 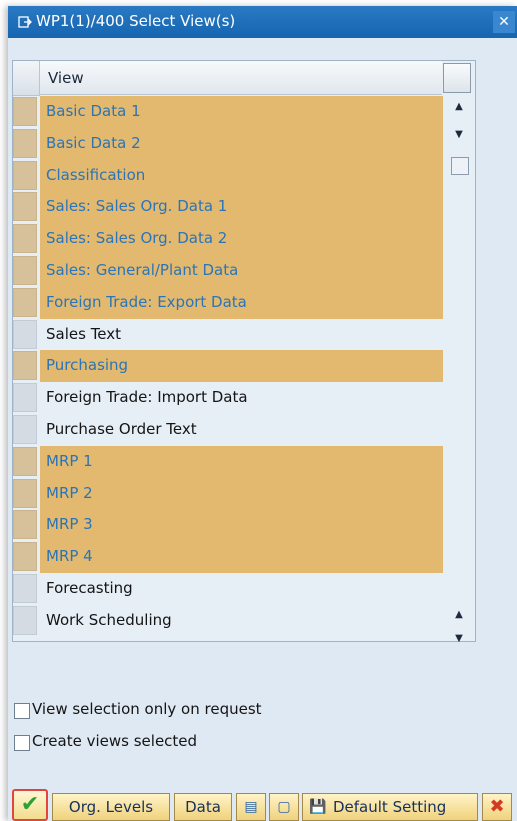 I want to click on page-down-icon: ▼, so click(x=459, y=639).